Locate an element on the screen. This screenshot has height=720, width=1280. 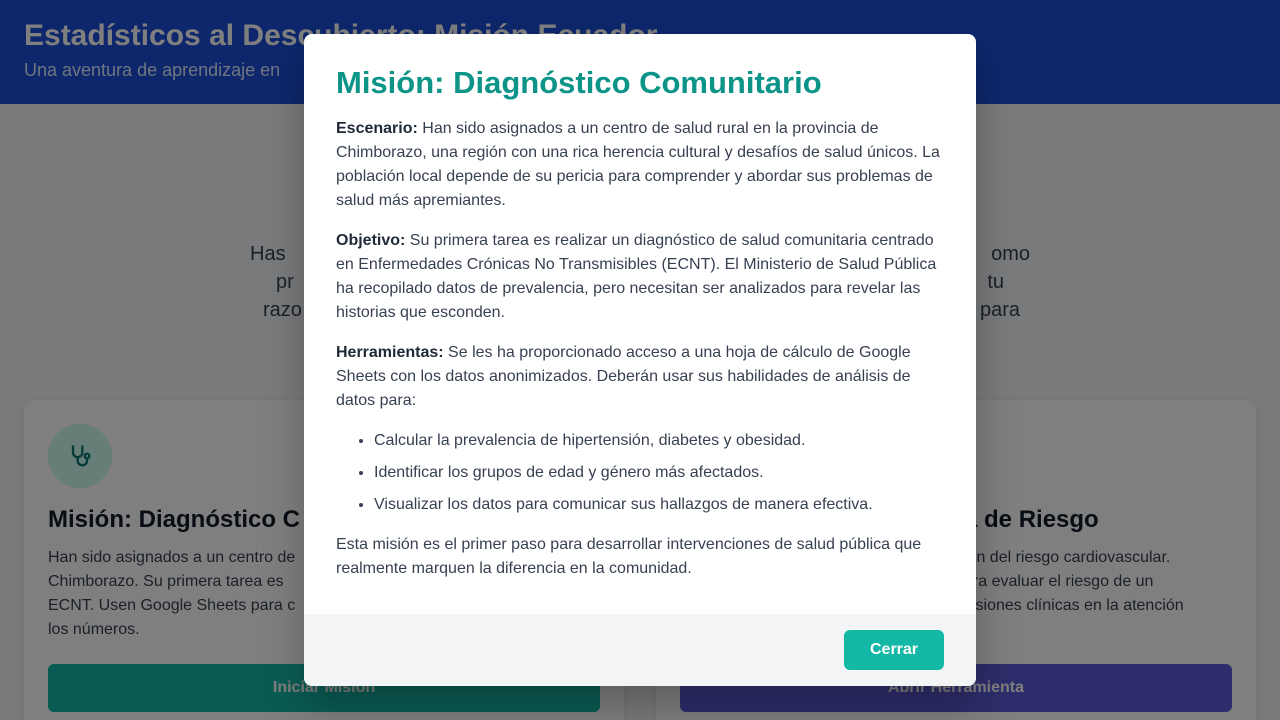
tools-label: Herramientas: is located at coordinates (390, 353).